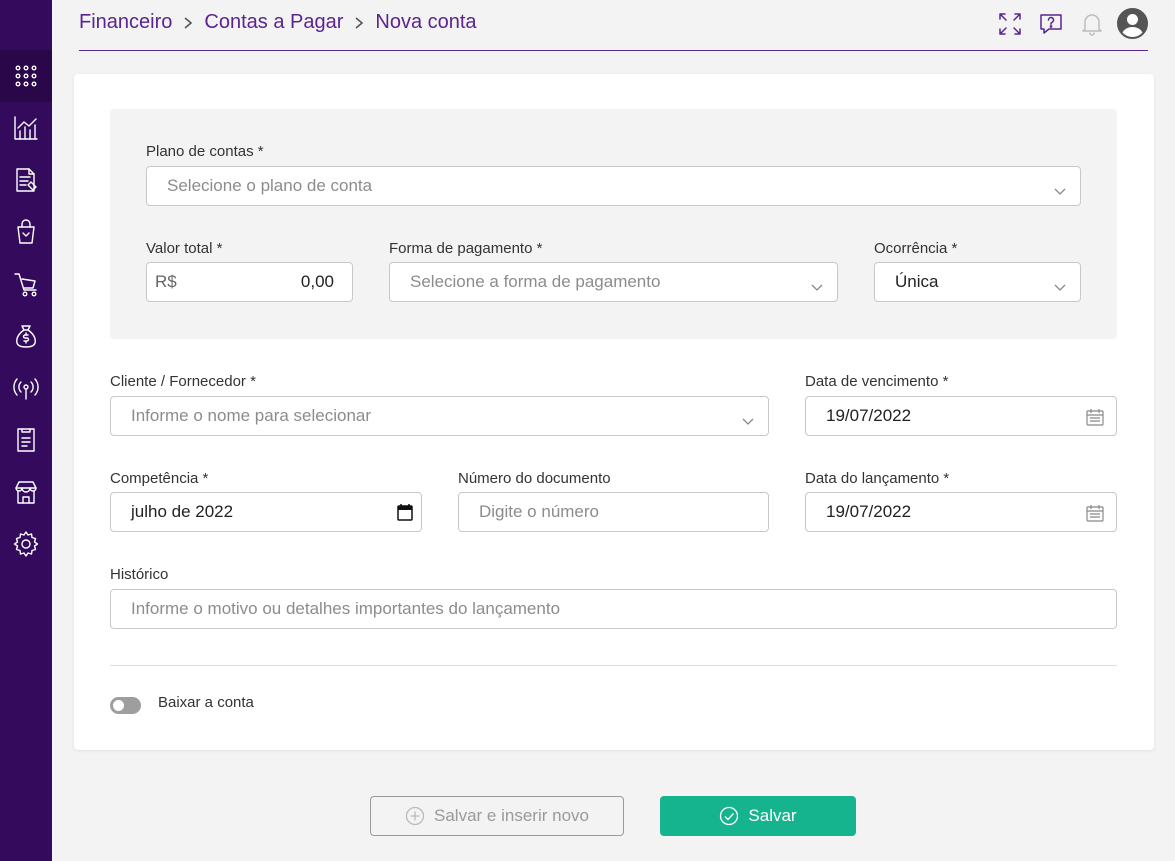 This screenshot has height=861, width=1175. Describe the element at coordinates (205, 151) in the screenshot. I see `plano-label: Plano de contas *` at that location.